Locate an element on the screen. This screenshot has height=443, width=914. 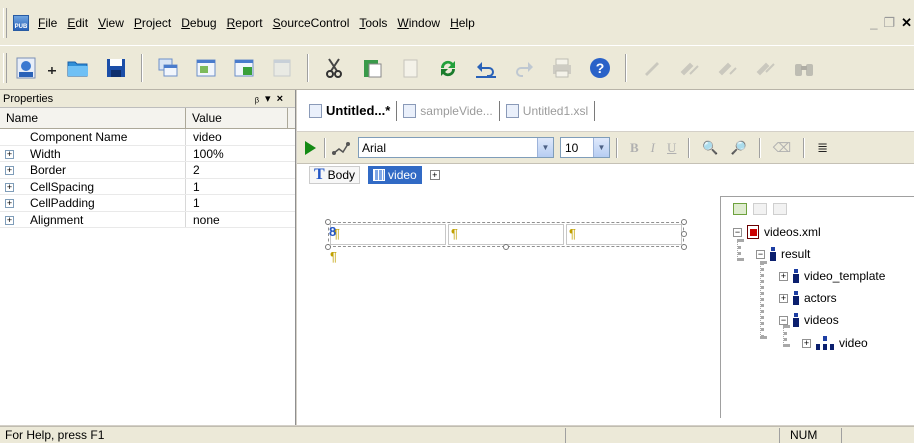
menu-tools: Tools is located at coordinates (373, 23).